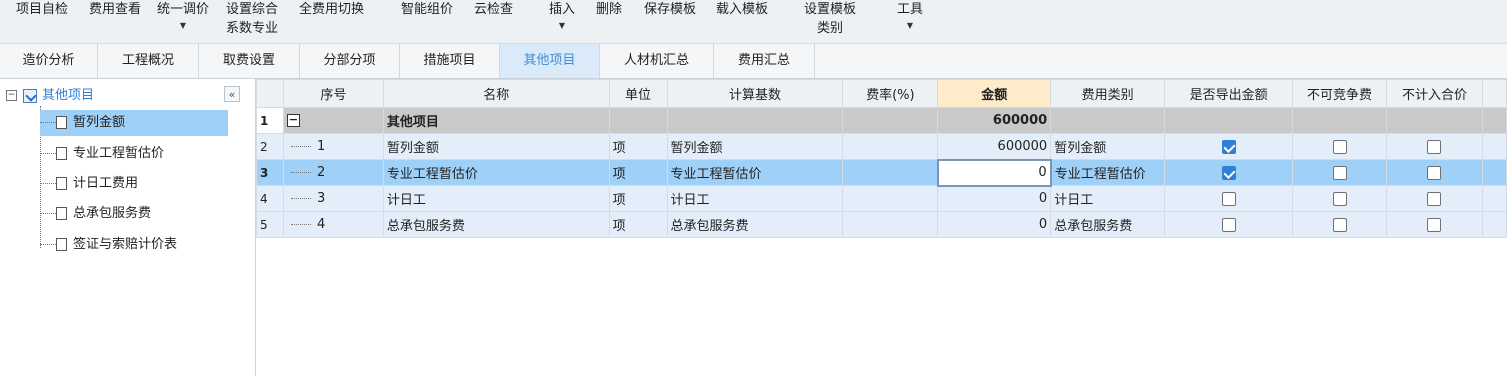 The width and height of the screenshot is (1507, 376). Describe the element at coordinates (252, 19) in the screenshot. I see `set-coefficient-button: 设置综合 系数专业` at that location.